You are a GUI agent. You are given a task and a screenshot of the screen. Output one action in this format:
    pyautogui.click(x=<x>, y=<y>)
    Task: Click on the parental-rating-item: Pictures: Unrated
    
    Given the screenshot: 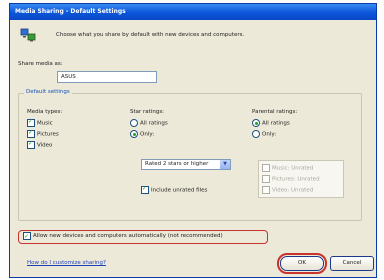 What is the action you would take?
    pyautogui.click(x=291, y=179)
    